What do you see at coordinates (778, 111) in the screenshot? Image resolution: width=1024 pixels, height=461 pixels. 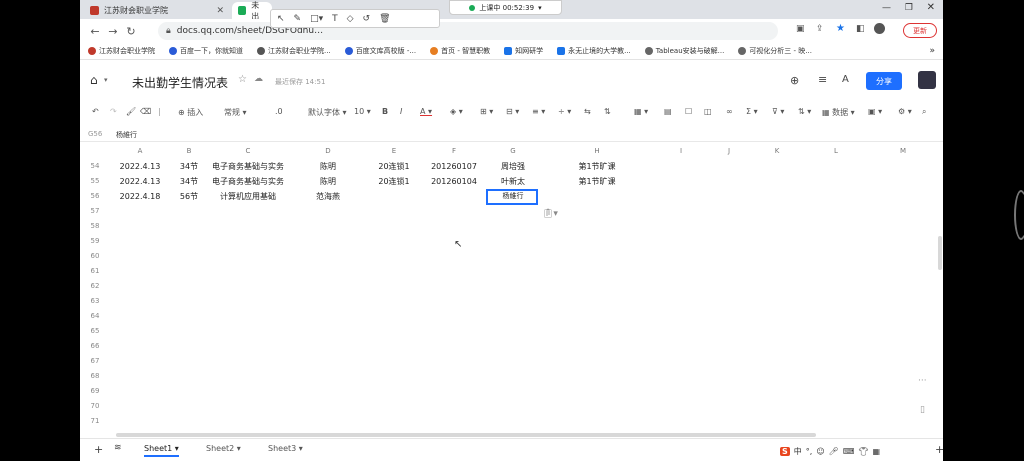 I see `filter-icon: ⊽ ▾` at bounding box center [778, 111].